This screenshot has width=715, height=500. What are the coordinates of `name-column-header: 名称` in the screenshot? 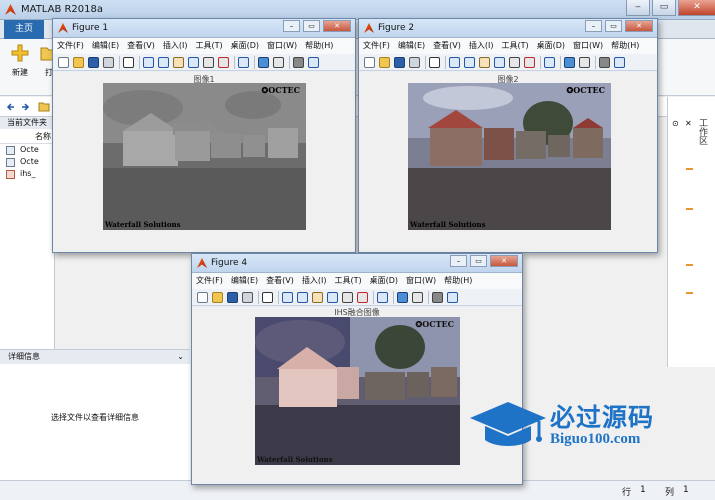 It's located at (27, 136).